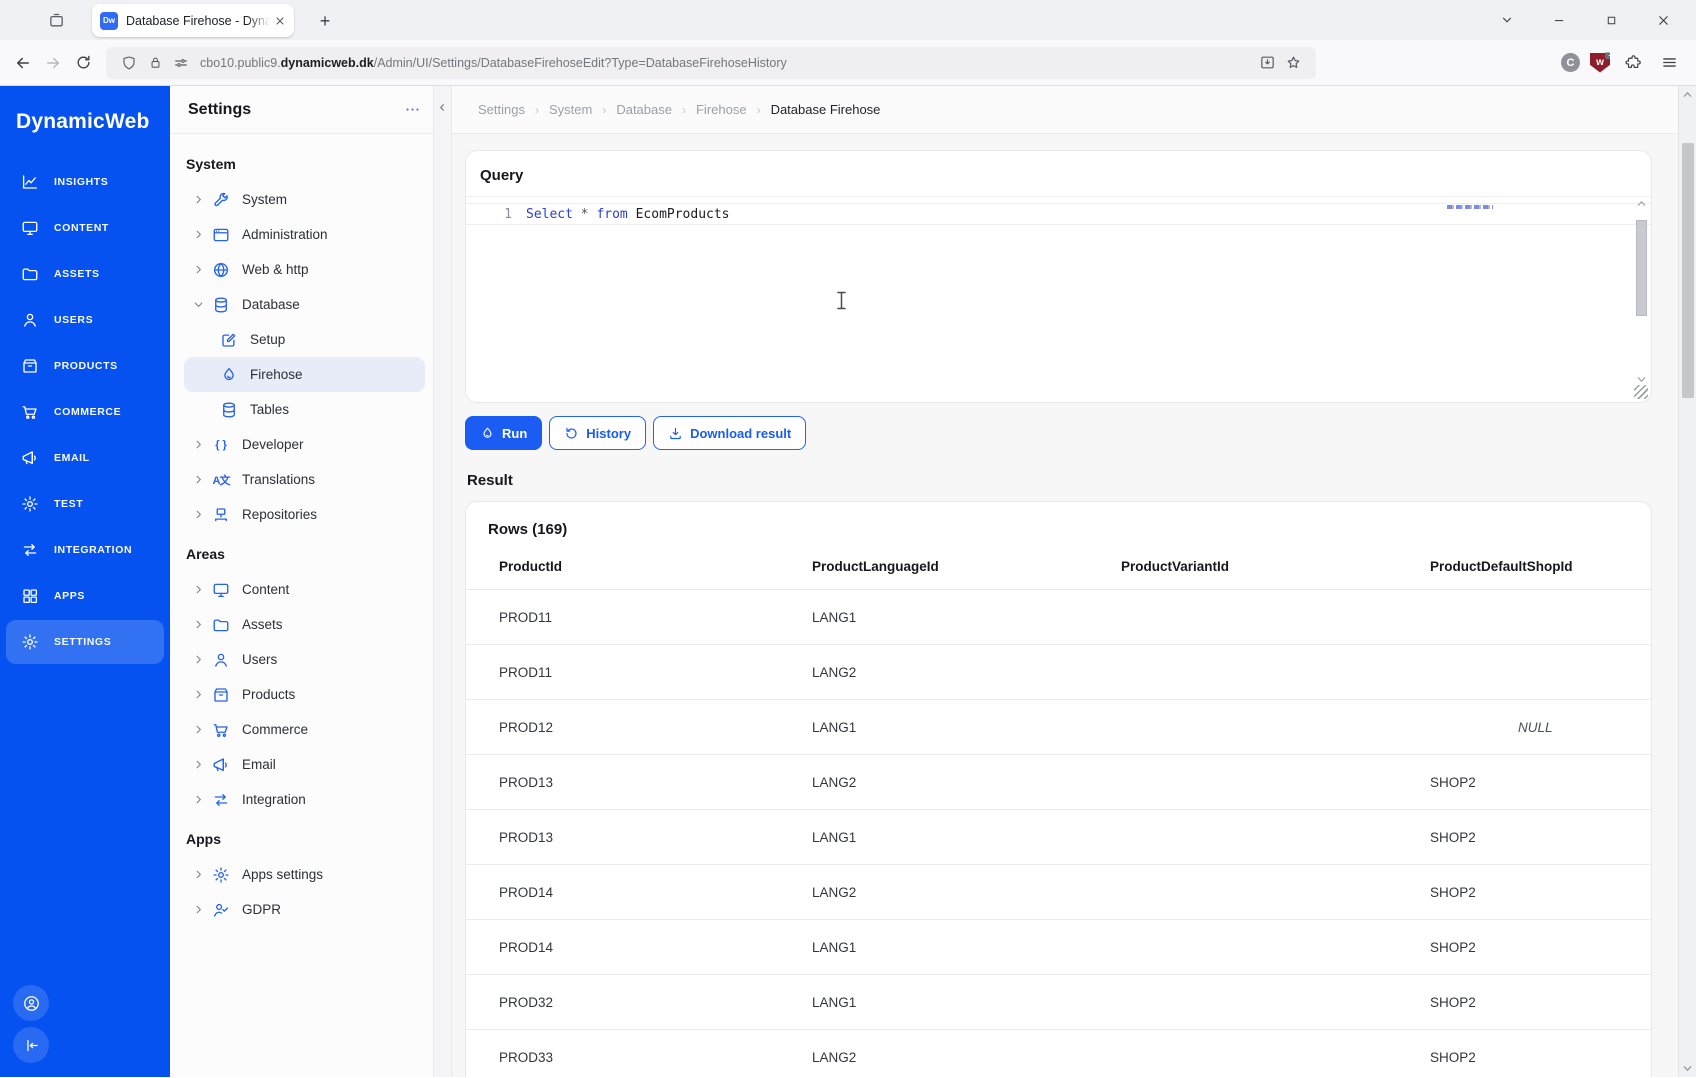 The height and width of the screenshot is (1078, 1696). I want to click on tree-item-email: Email, so click(304, 764).